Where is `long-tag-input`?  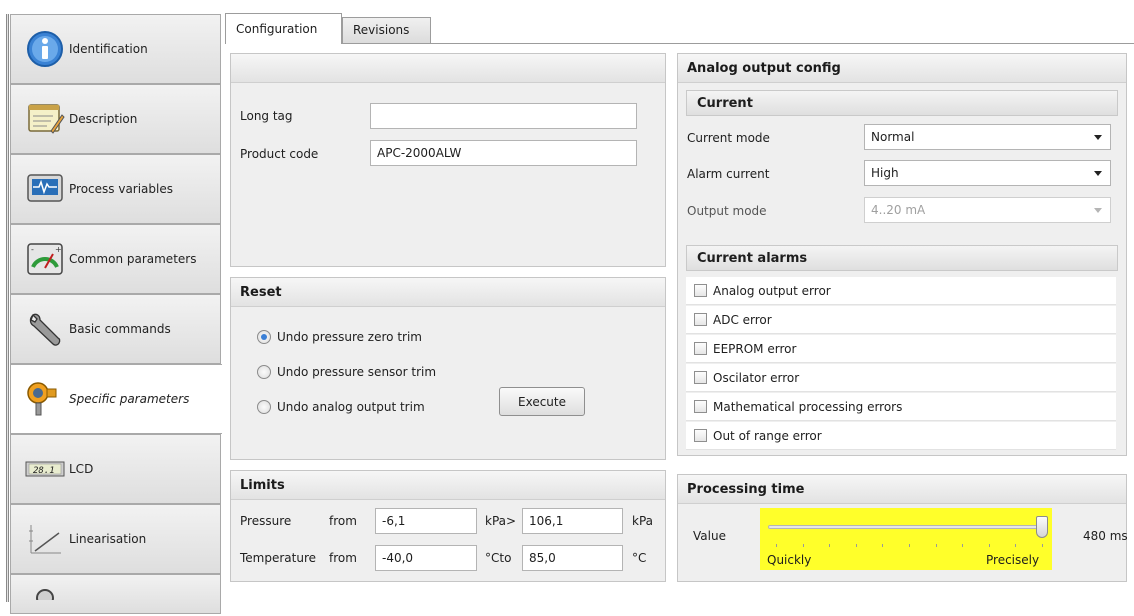
long-tag-input is located at coordinates (503, 116).